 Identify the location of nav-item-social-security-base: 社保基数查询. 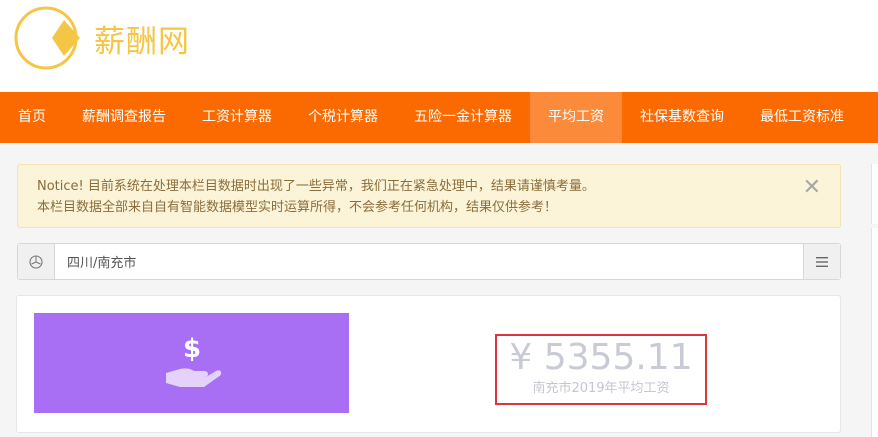
(682, 117).